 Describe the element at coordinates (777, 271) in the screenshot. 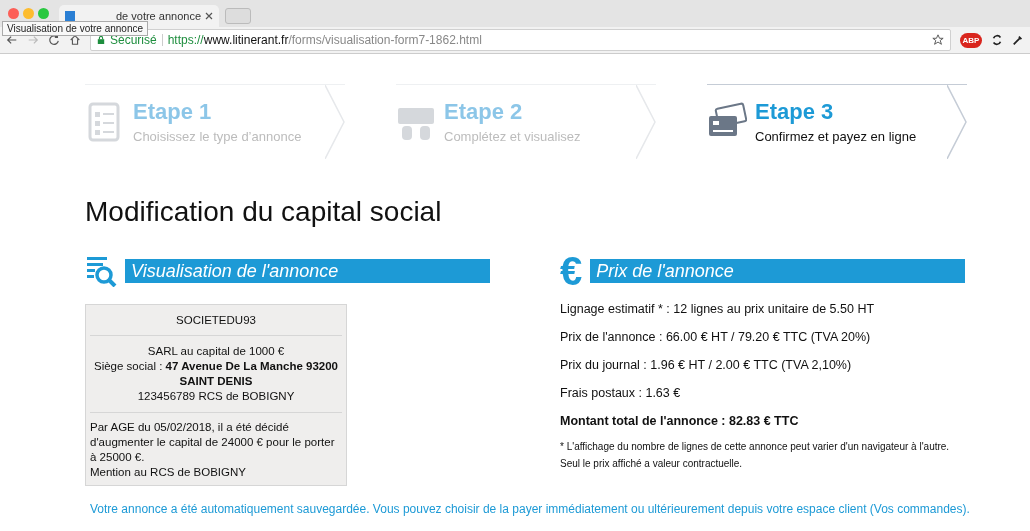

I see `section-heading: Prix de l'annonce` at that location.